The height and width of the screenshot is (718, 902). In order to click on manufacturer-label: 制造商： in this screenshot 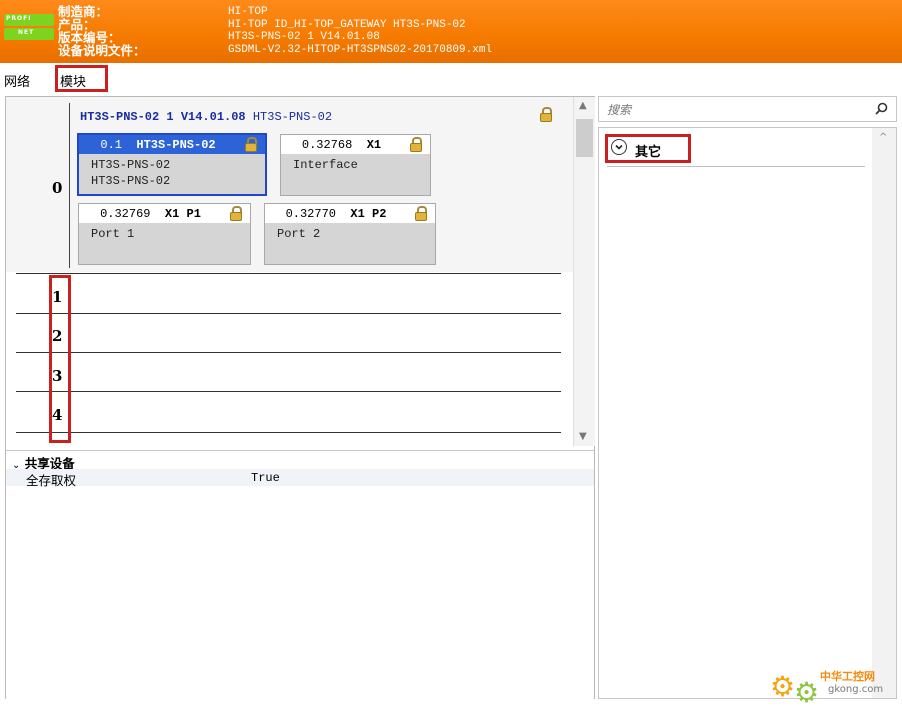, I will do `click(83, 11)`.